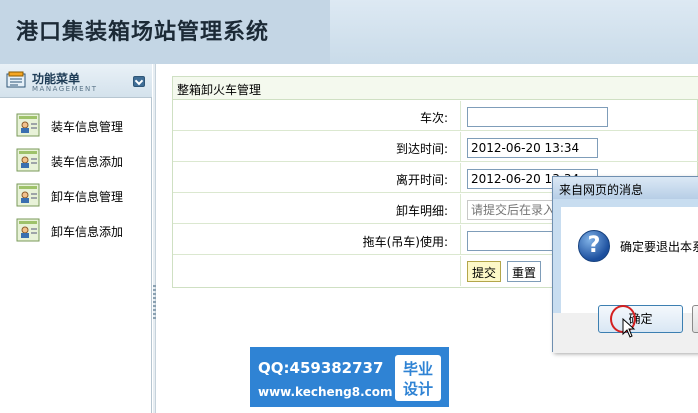 The height and width of the screenshot is (413, 698). I want to click on field-label: 离开时间:, so click(421, 180).